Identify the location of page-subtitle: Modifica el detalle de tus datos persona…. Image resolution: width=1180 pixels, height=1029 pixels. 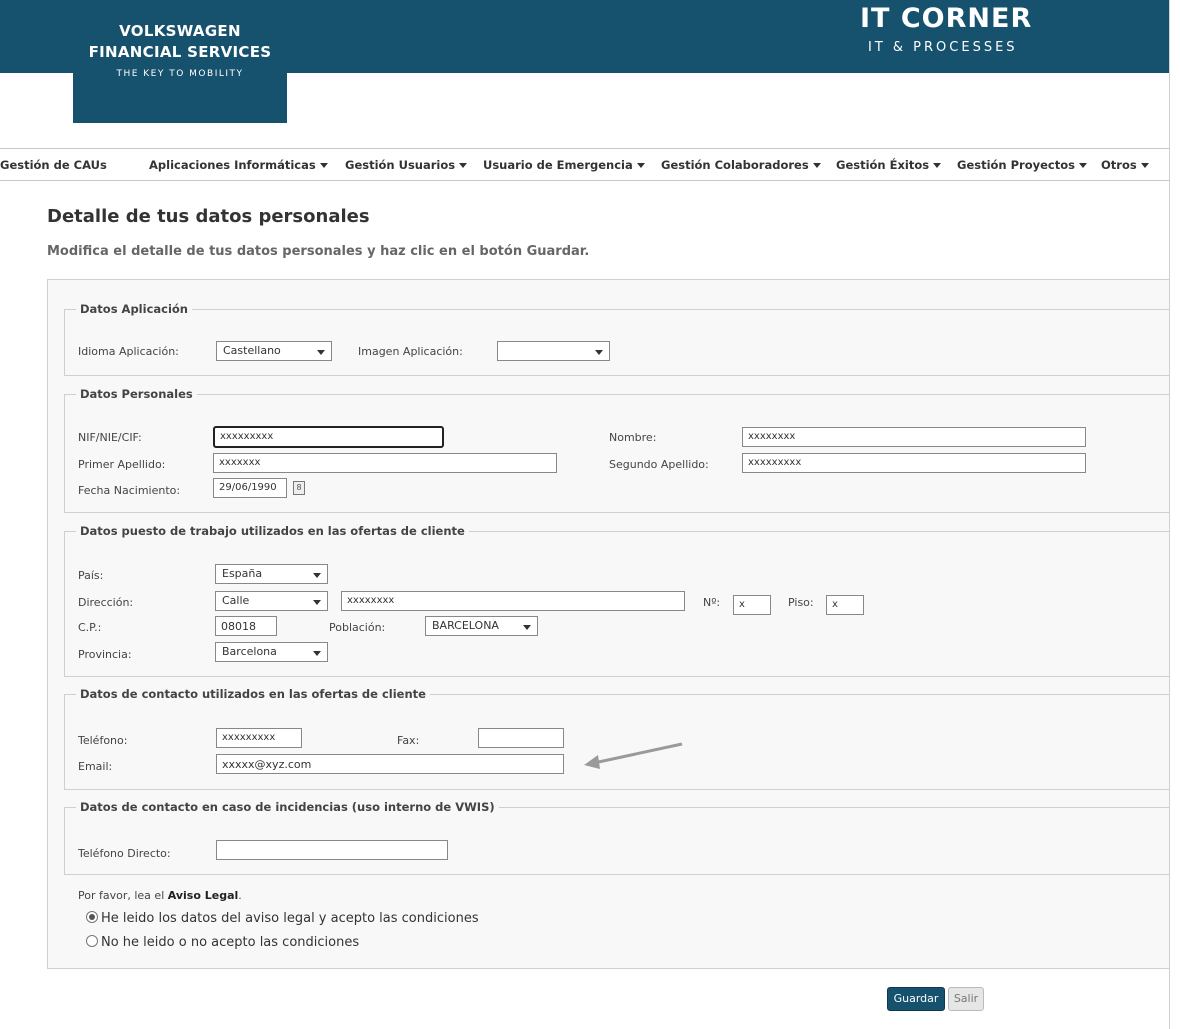
(318, 251).